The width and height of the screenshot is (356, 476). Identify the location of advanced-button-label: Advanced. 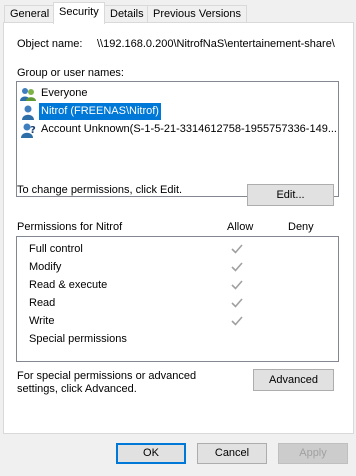
(293, 380).